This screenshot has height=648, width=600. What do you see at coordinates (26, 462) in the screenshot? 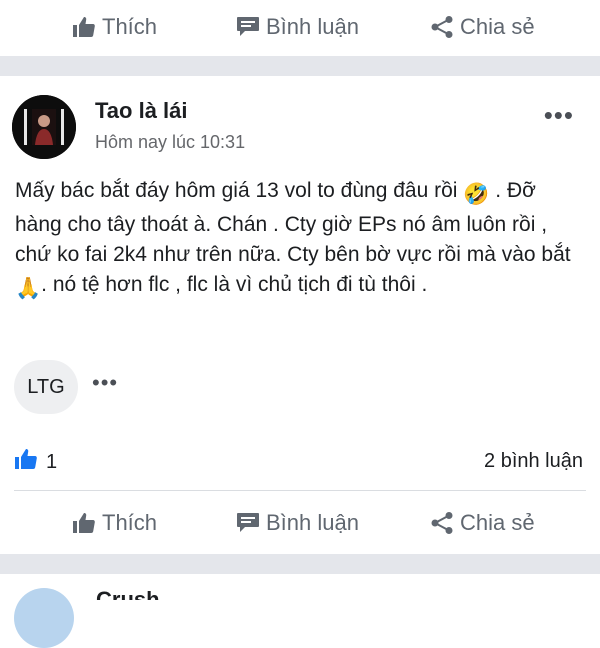
I see `thumbs-up-filled-icon` at bounding box center [26, 462].